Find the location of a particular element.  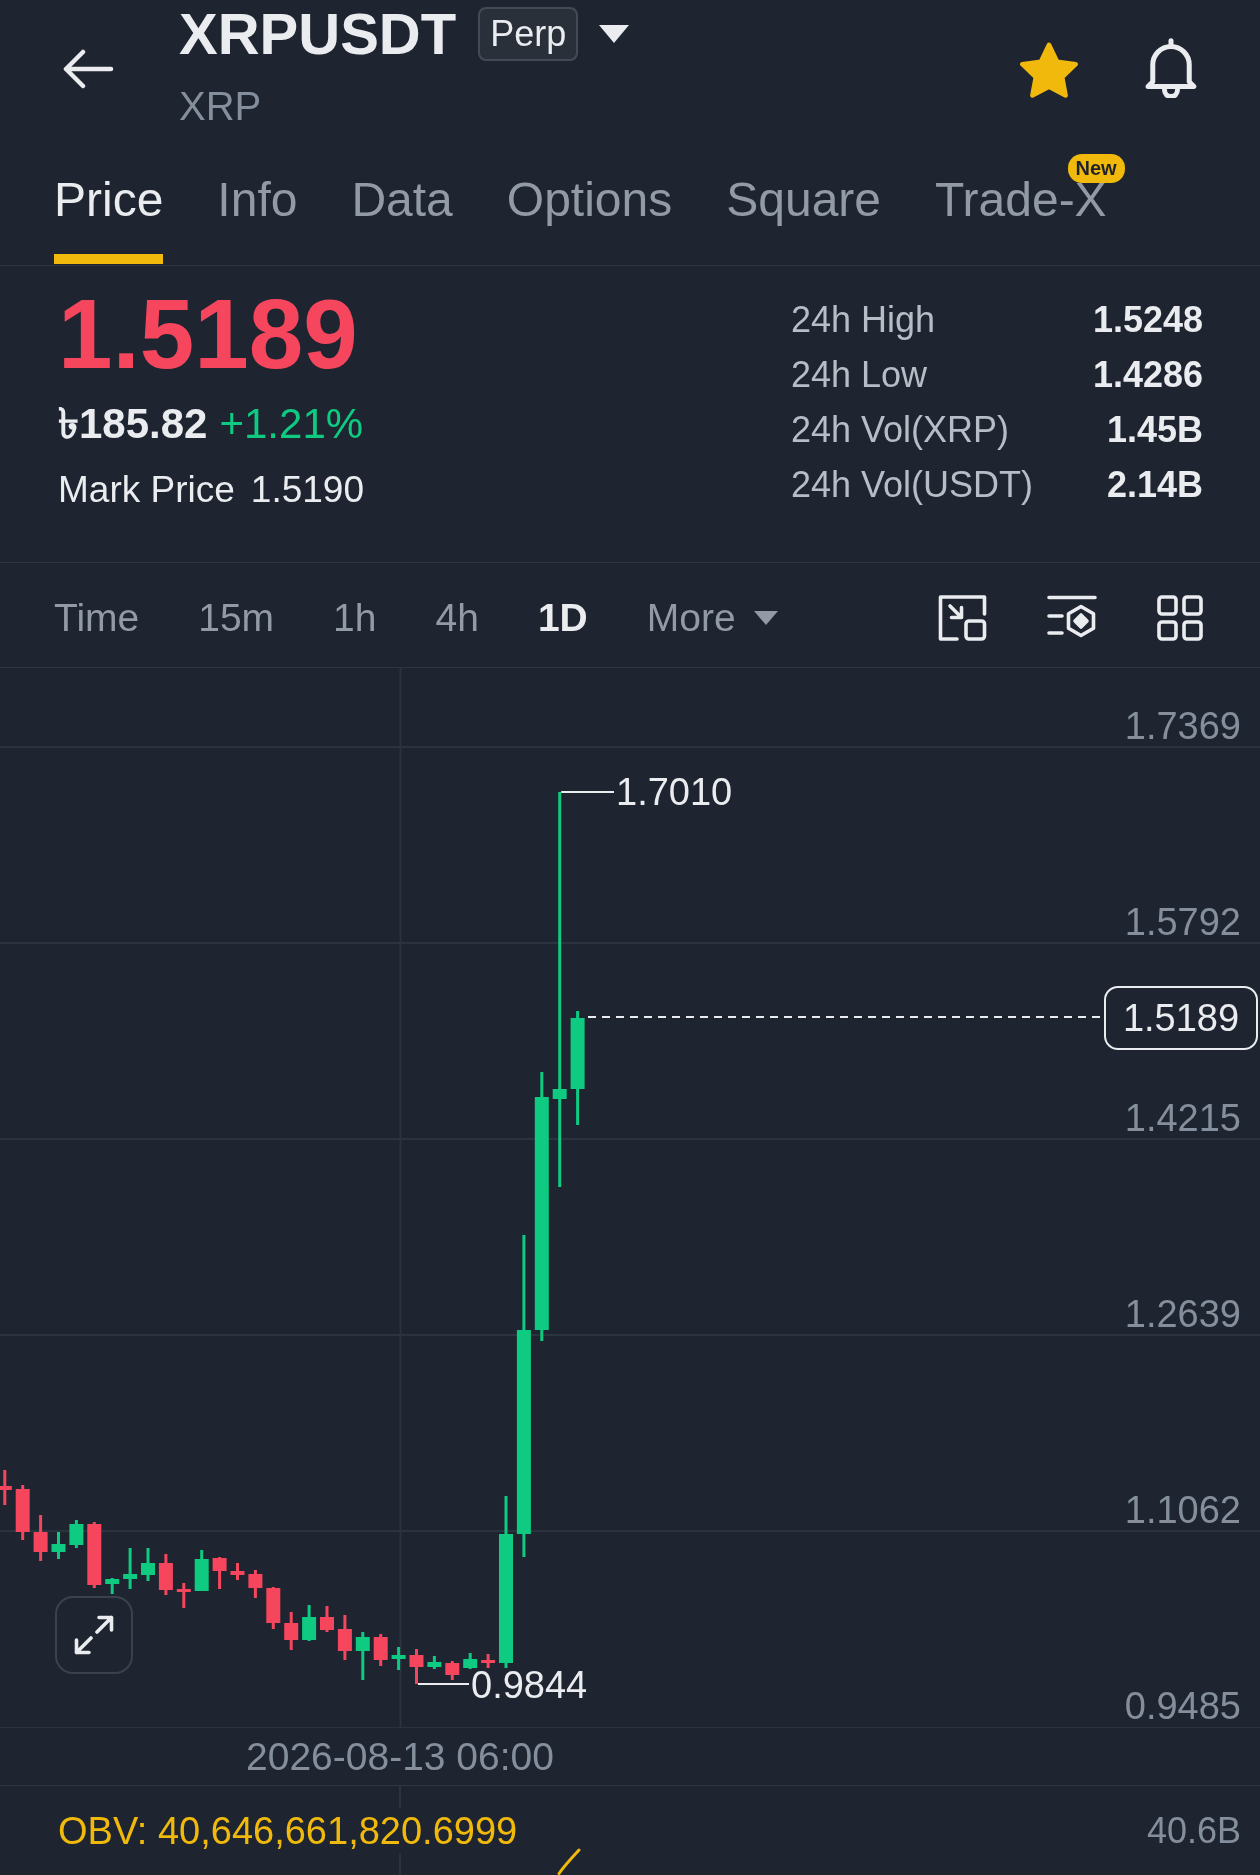

back-arrow-icon is located at coordinates (88, 69).